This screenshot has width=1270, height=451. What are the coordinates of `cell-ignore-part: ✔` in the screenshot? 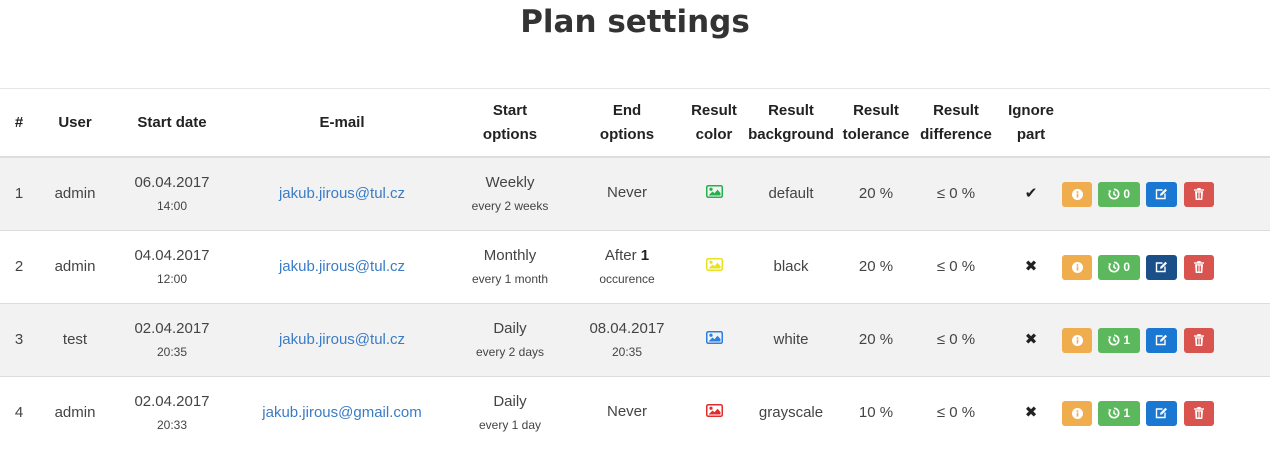 It's located at (1031, 193).